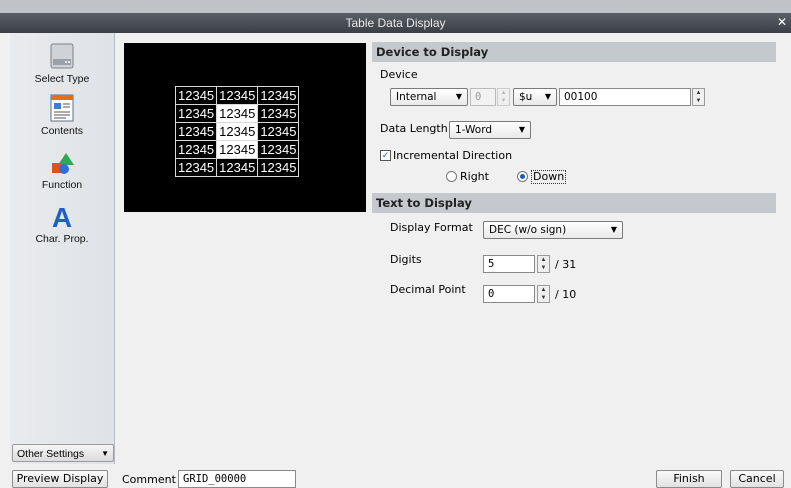 The height and width of the screenshot is (488, 791). What do you see at coordinates (503, 97) in the screenshot?
I see `device-number-stepper: ▲ ▼` at bounding box center [503, 97].